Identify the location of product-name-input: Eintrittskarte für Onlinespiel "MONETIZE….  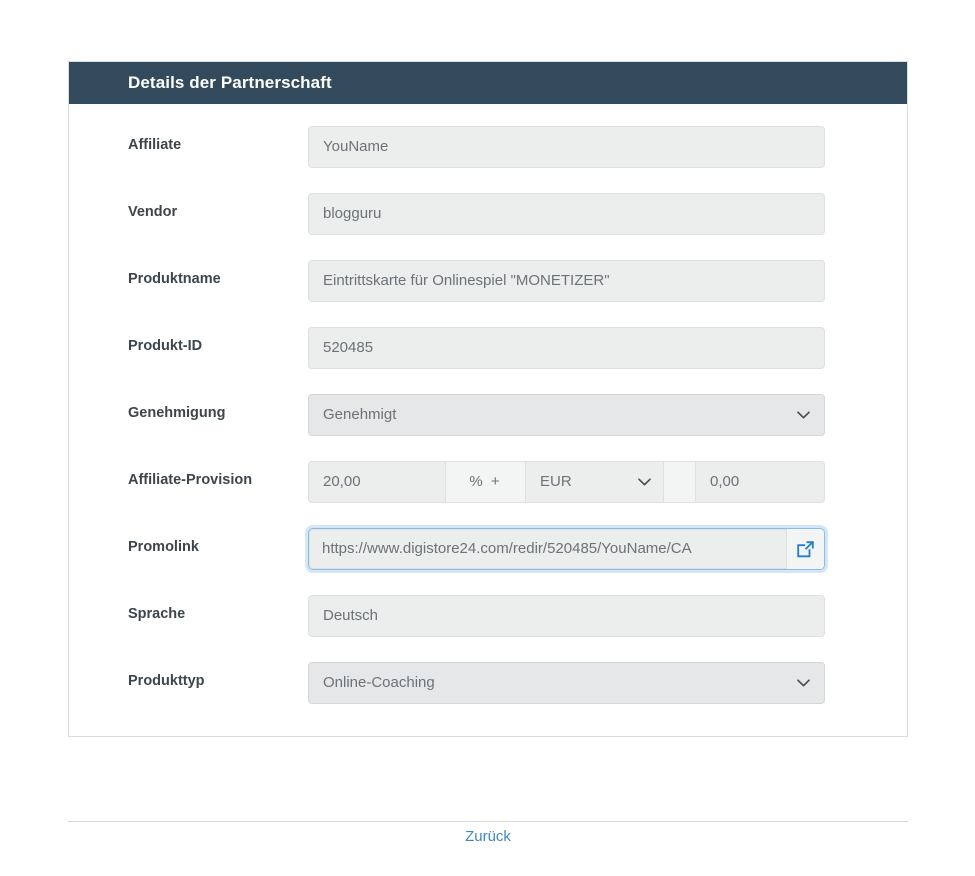
(566, 281).